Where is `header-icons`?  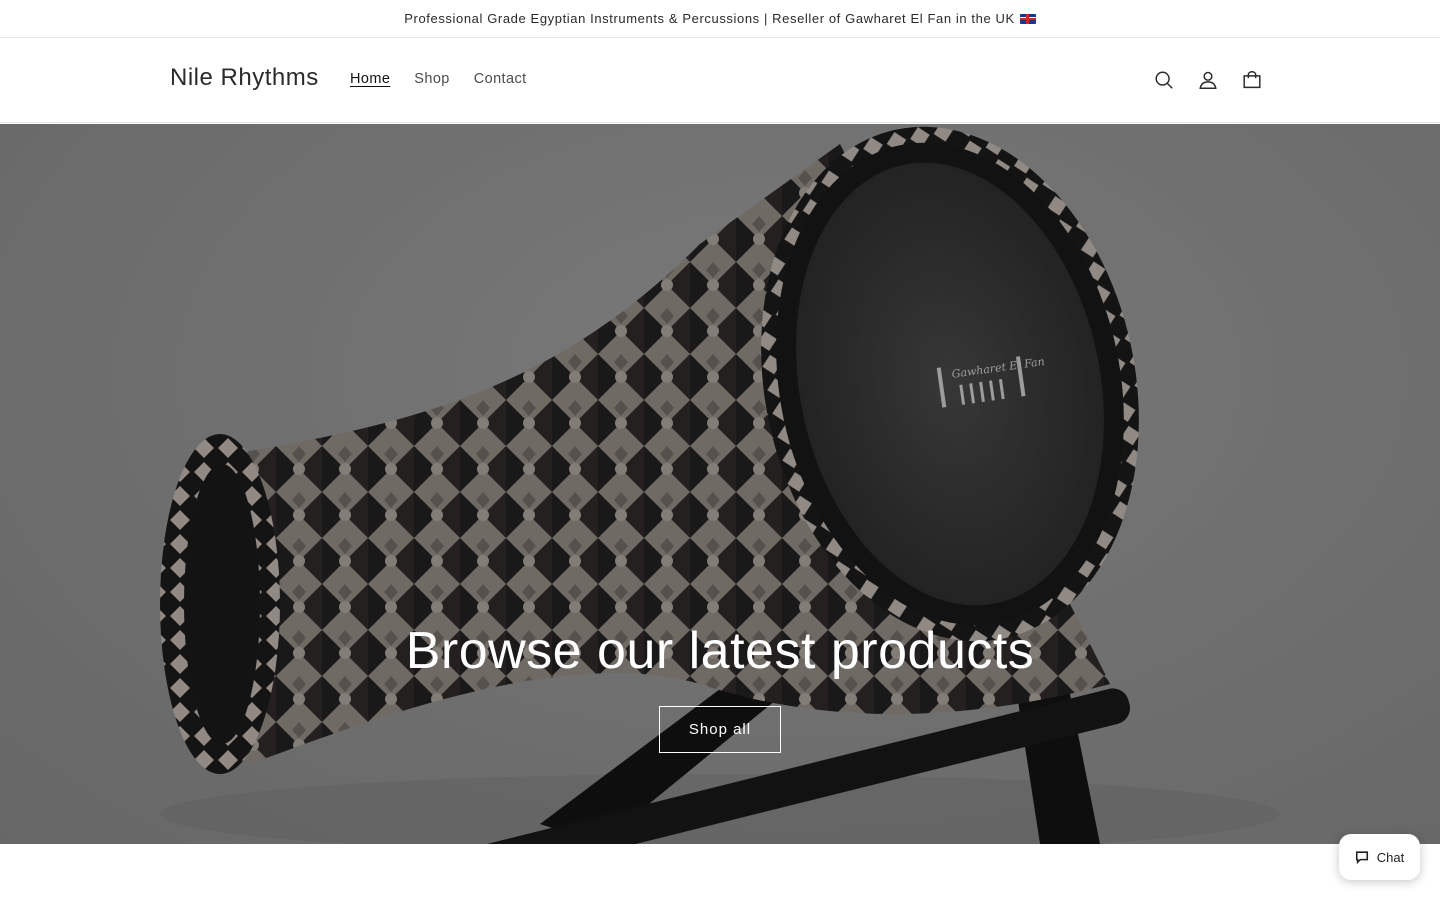
header-icons is located at coordinates (1208, 80).